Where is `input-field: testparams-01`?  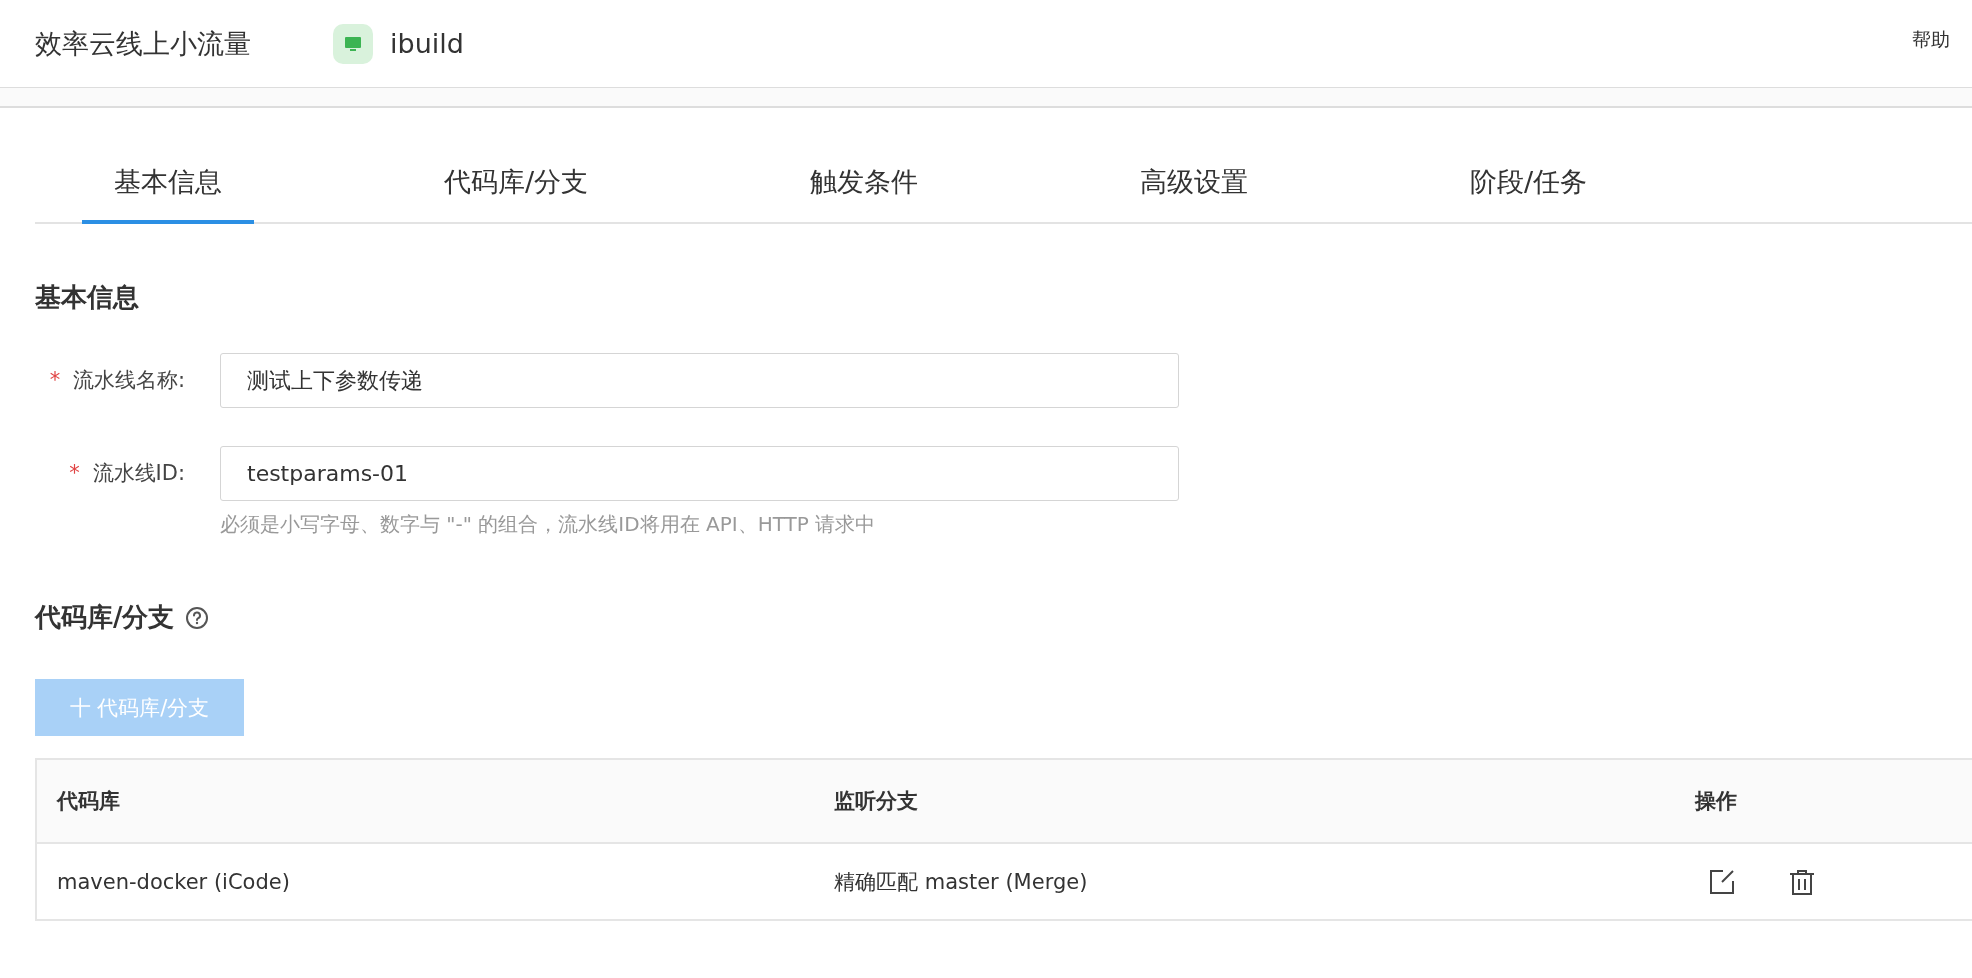
input-field: testparams-01 is located at coordinates (699, 473).